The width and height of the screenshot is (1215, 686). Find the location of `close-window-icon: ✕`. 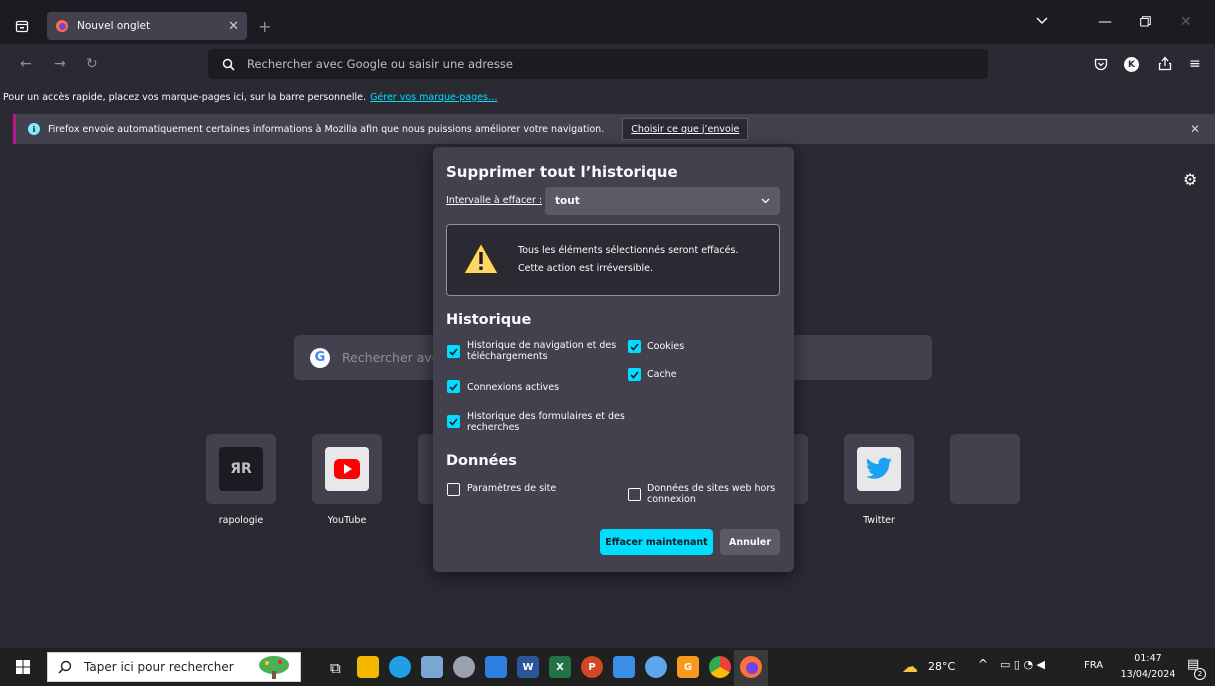

close-window-icon: ✕ is located at coordinates (1186, 22).